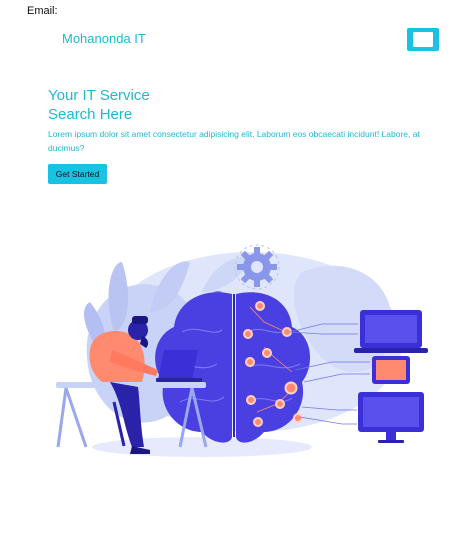  What do you see at coordinates (90, 114) in the screenshot?
I see `hero-title-line-2: Search Here` at bounding box center [90, 114].